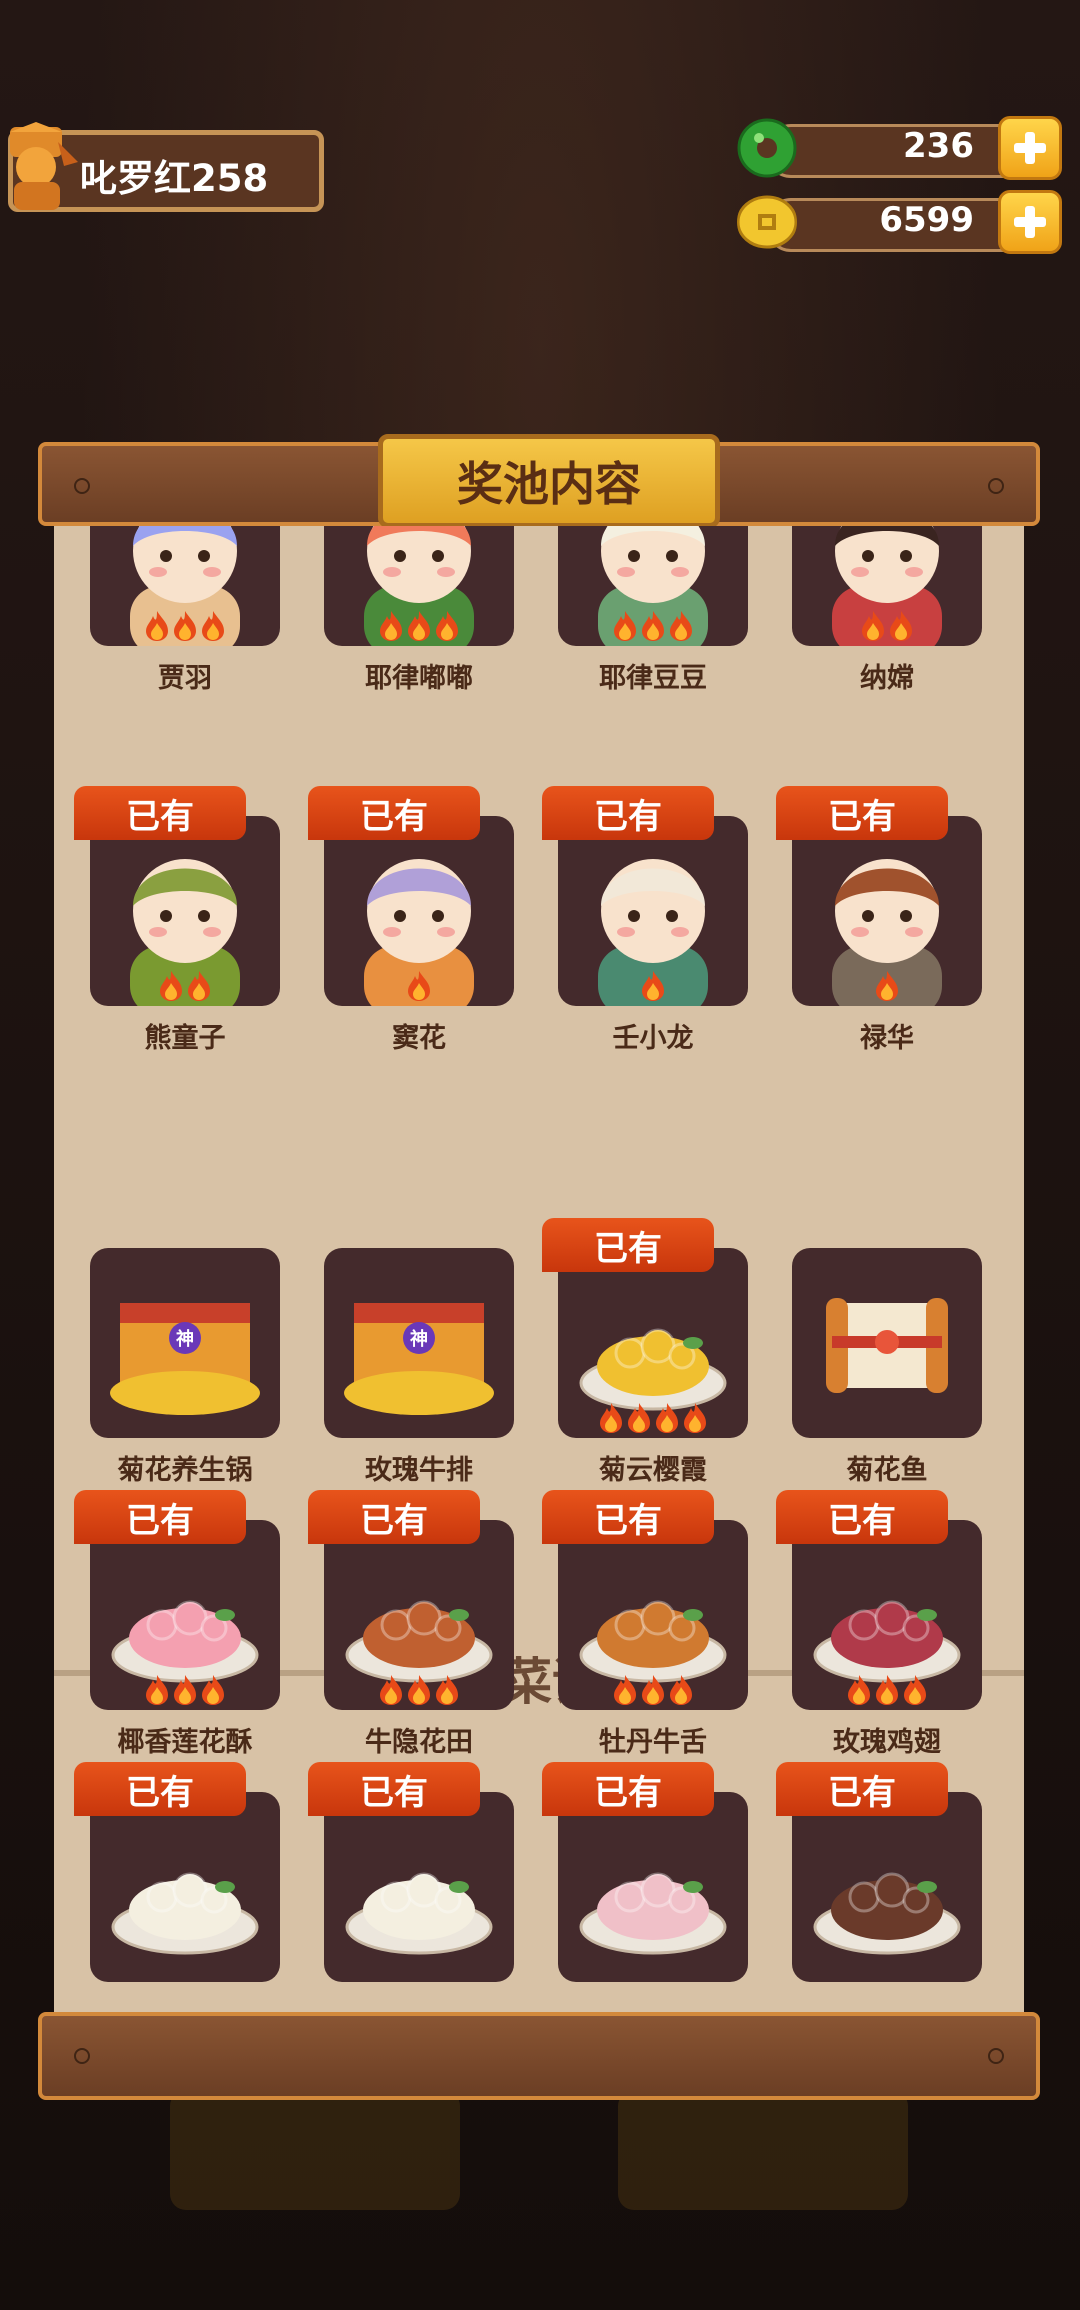 Image resolution: width=1080 pixels, height=2310 pixels. Describe the element at coordinates (899, 222) in the screenshot. I see `gold-currency: 6599` at that location.